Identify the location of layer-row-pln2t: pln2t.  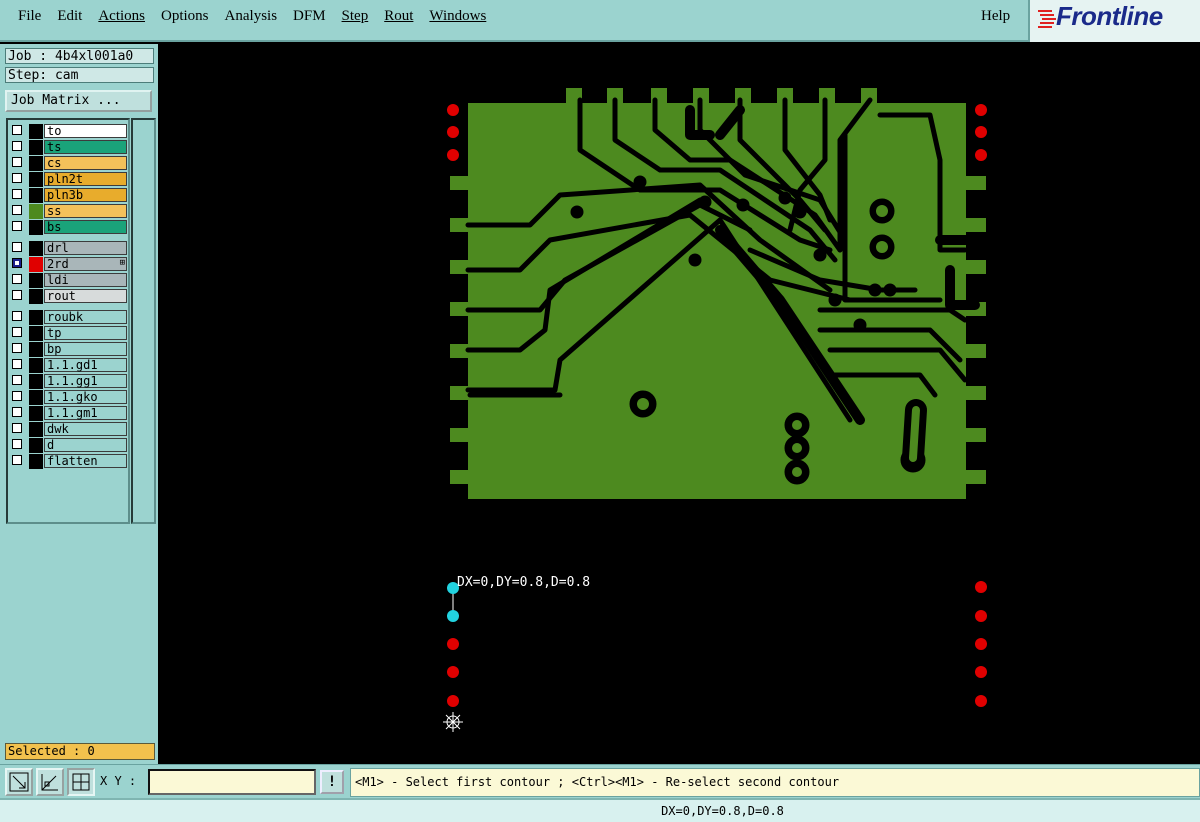
(69, 179).